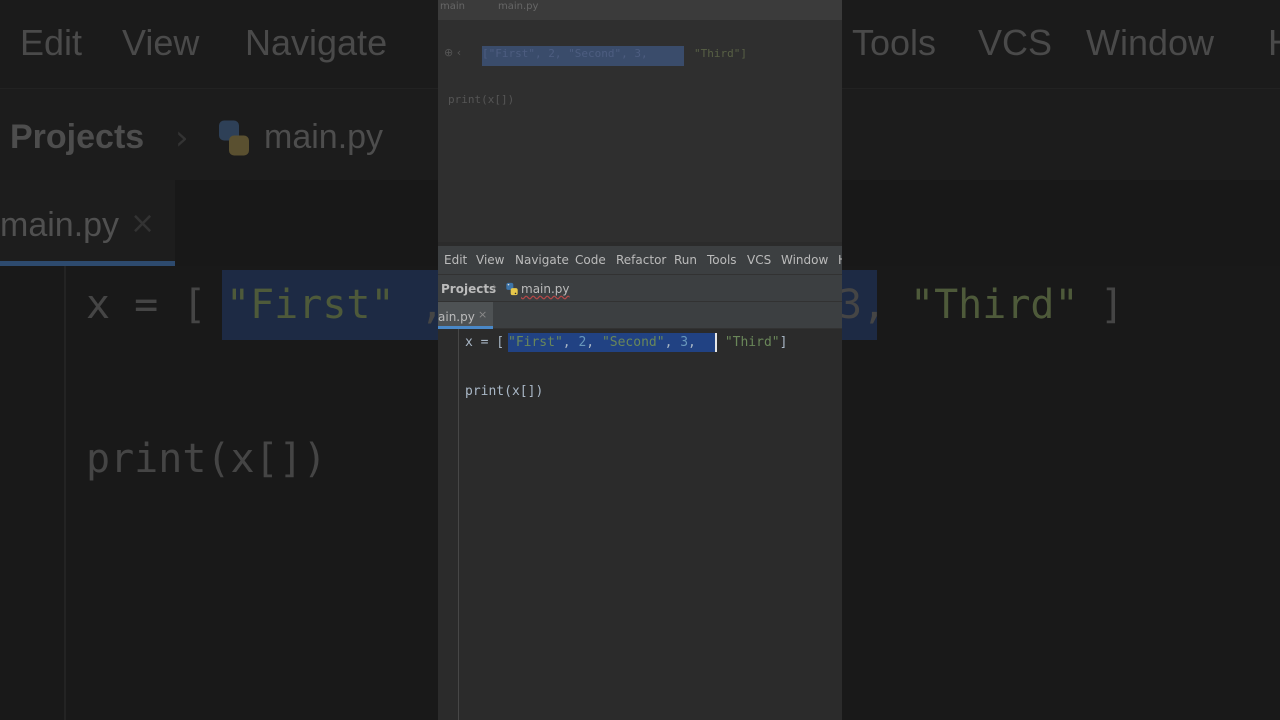  Describe the element at coordinates (590, 260) in the screenshot. I see `menu-code: Code` at that location.